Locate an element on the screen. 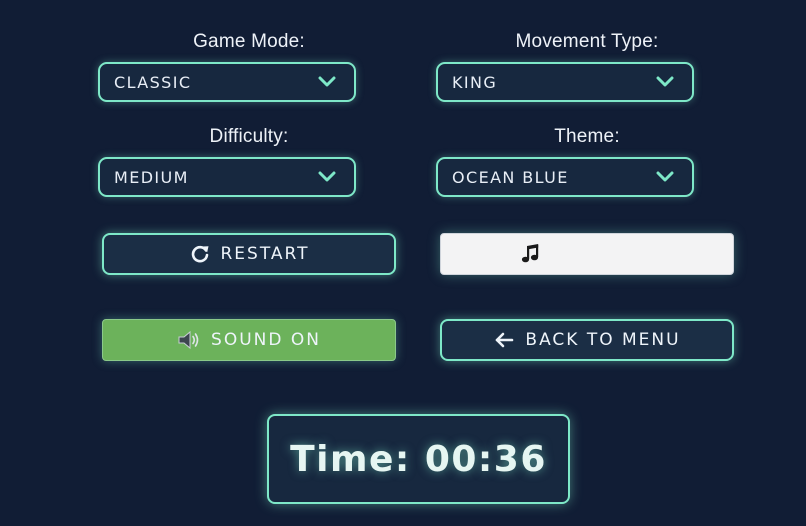  sound-label: SOUND ON is located at coordinates (266, 340).